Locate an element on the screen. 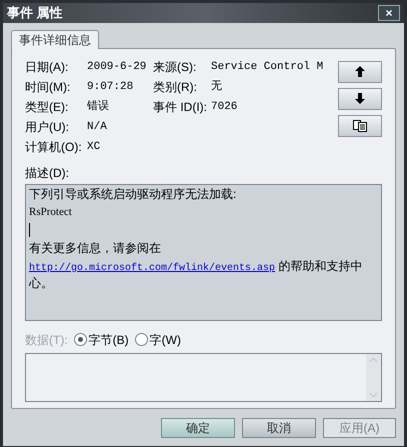 The height and width of the screenshot is (447, 407). field-label: 日期(A): is located at coordinates (47, 67).